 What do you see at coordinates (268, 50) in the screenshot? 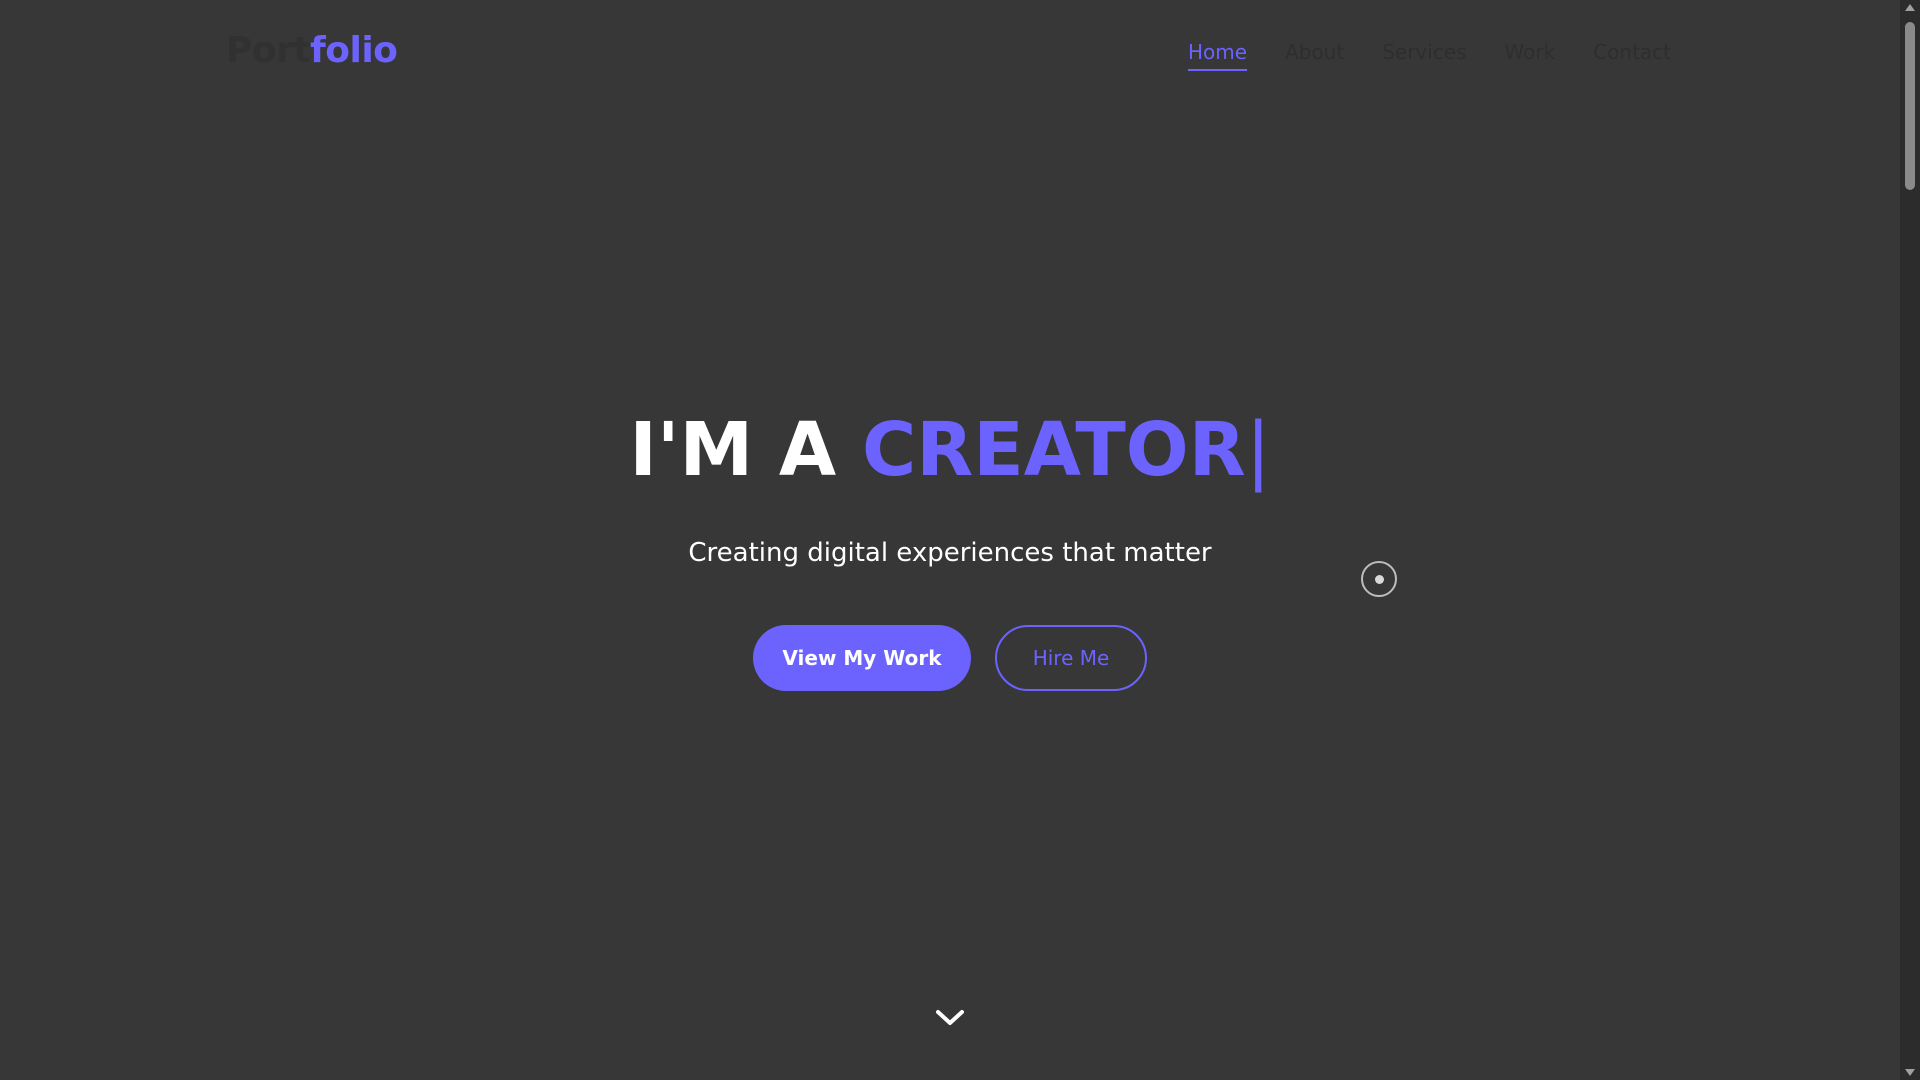
I see `logo-part-1: Port` at bounding box center [268, 50].